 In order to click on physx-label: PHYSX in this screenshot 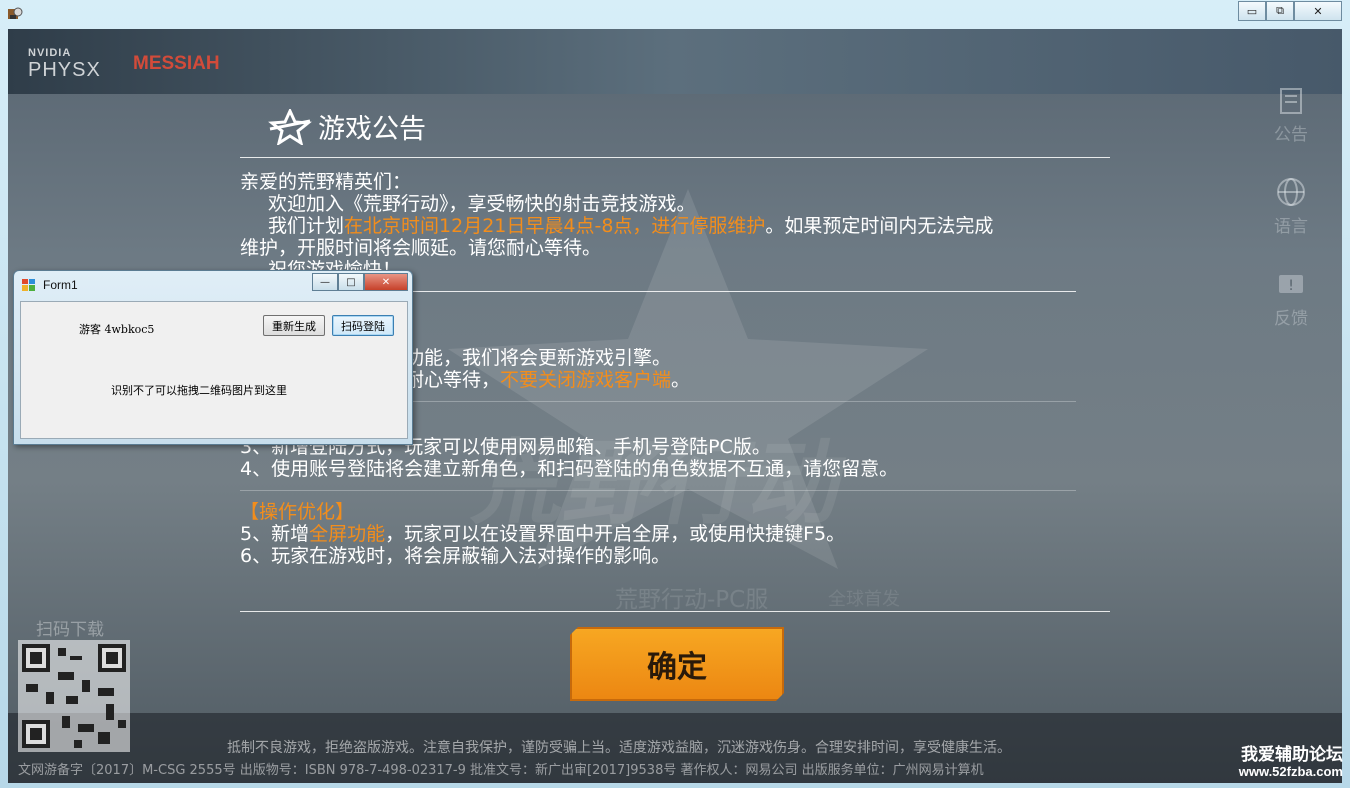, I will do `click(64, 70)`.